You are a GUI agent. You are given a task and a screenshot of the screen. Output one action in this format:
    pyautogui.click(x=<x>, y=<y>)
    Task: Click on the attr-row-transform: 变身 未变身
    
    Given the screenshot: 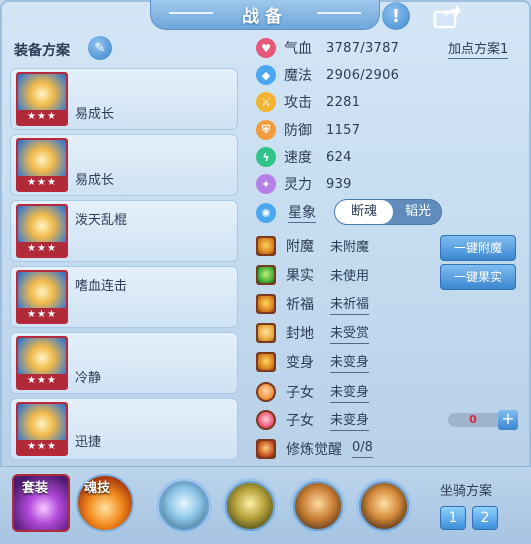 What is the action you would take?
    pyautogui.click(x=313, y=362)
    